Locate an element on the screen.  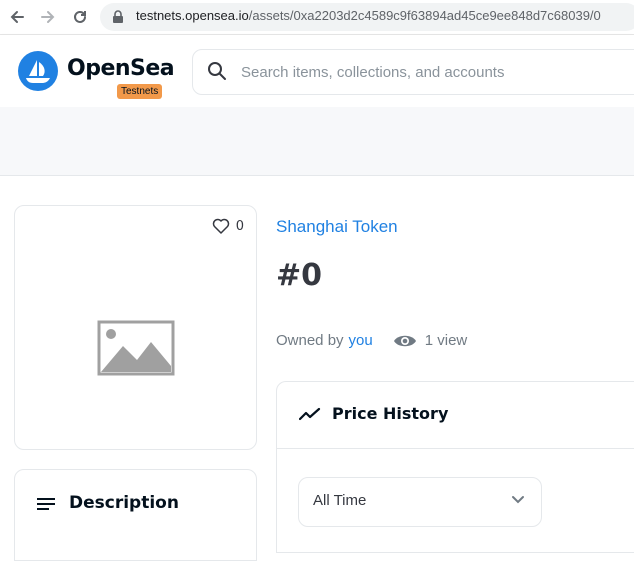
search-box is located at coordinates (413, 72).